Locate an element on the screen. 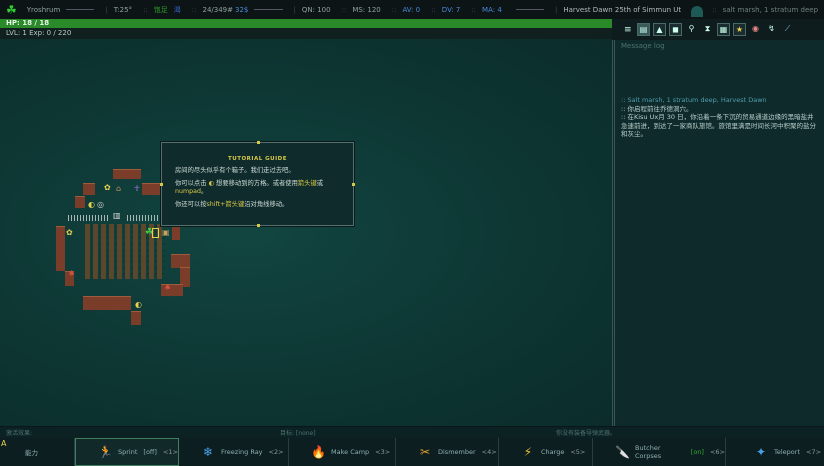 This screenshot has width=824, height=466. active-effects: 激活效果: is located at coordinates (19, 433).